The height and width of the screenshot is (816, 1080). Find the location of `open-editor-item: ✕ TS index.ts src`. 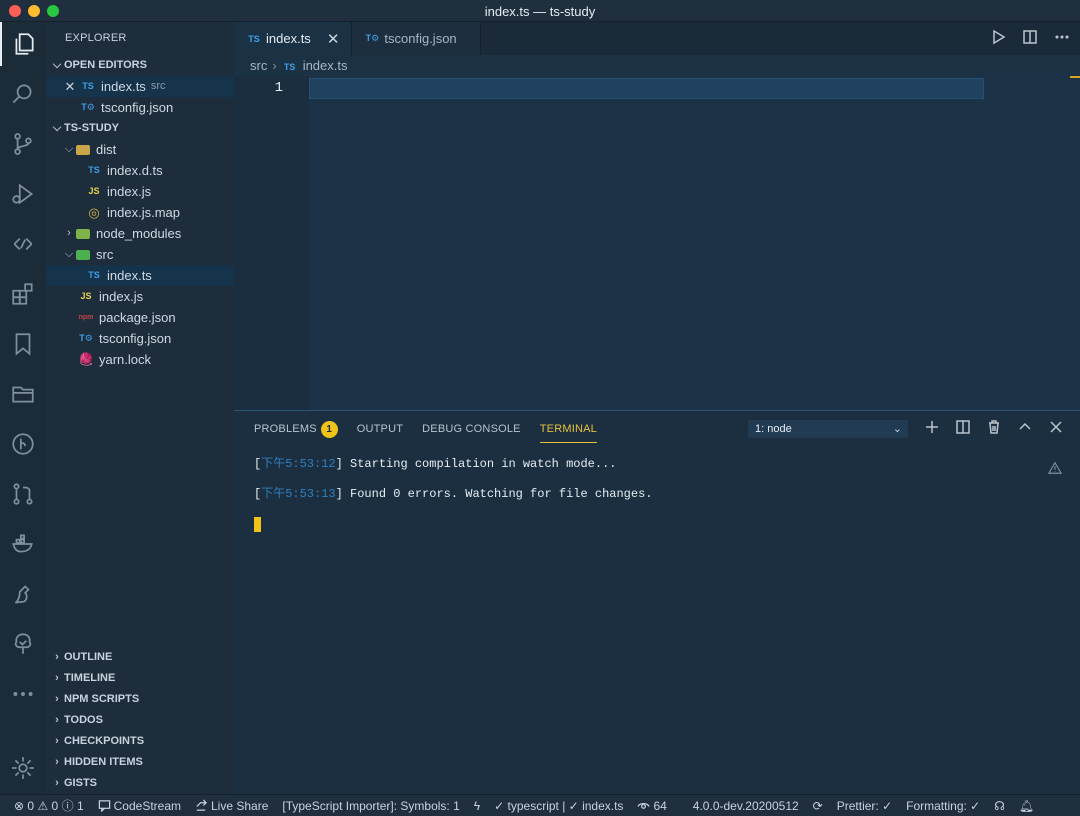

open-editor-item: ✕ TS index.ts src is located at coordinates (140, 86).